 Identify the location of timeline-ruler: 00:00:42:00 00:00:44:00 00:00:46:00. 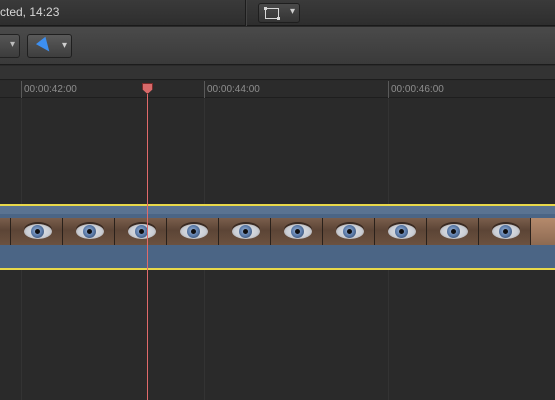
(277, 89).